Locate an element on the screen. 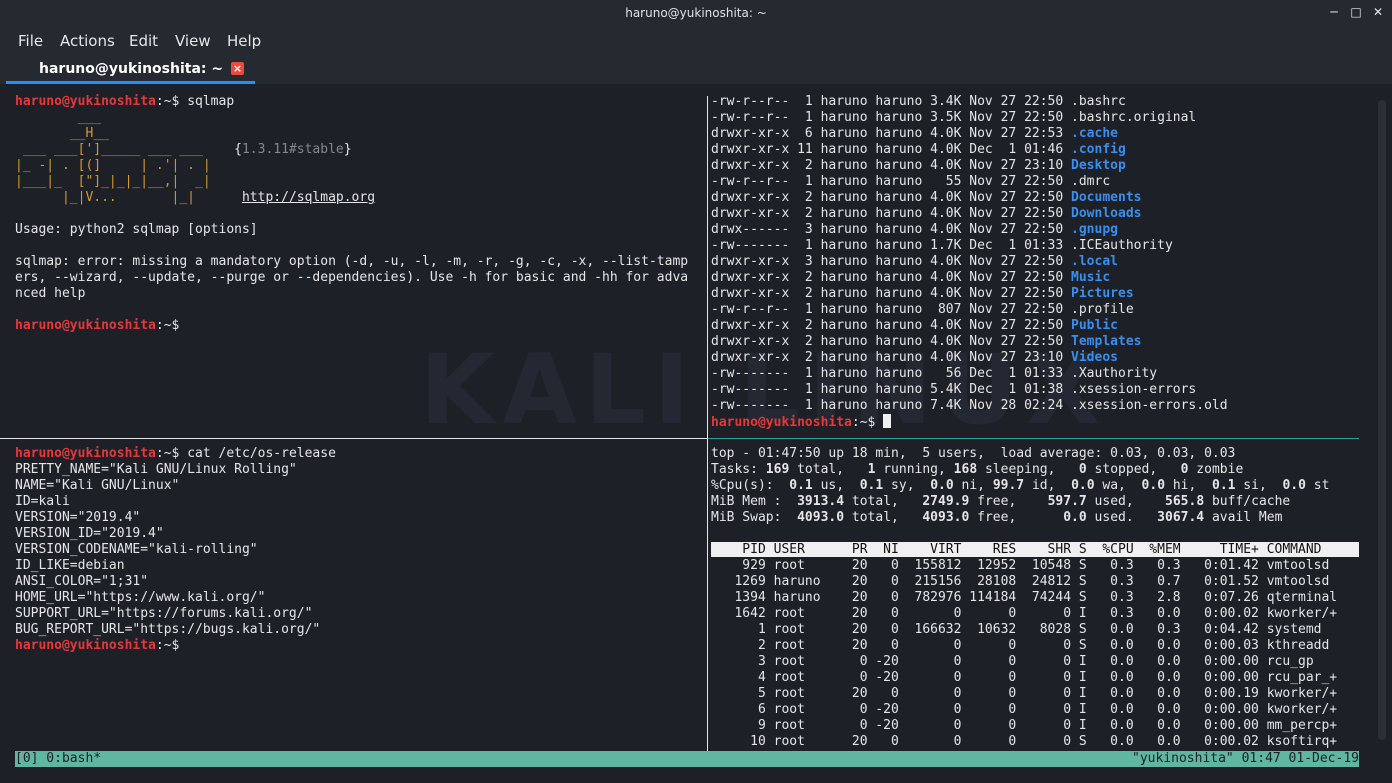 The height and width of the screenshot is (783, 1392). top-summary-text: st is located at coordinates (1317, 485).